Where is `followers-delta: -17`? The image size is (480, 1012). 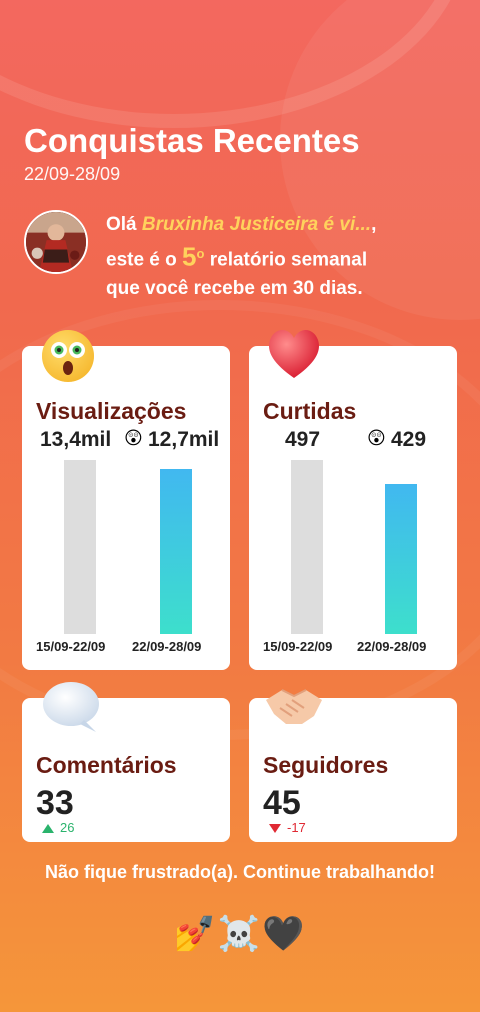
followers-delta: -17 is located at coordinates (287, 827).